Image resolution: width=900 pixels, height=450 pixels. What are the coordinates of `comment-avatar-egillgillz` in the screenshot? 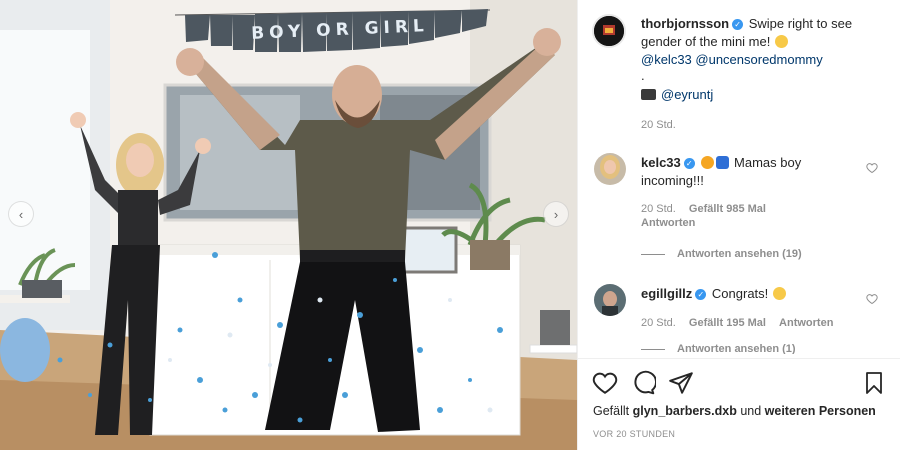 It's located at (610, 300).